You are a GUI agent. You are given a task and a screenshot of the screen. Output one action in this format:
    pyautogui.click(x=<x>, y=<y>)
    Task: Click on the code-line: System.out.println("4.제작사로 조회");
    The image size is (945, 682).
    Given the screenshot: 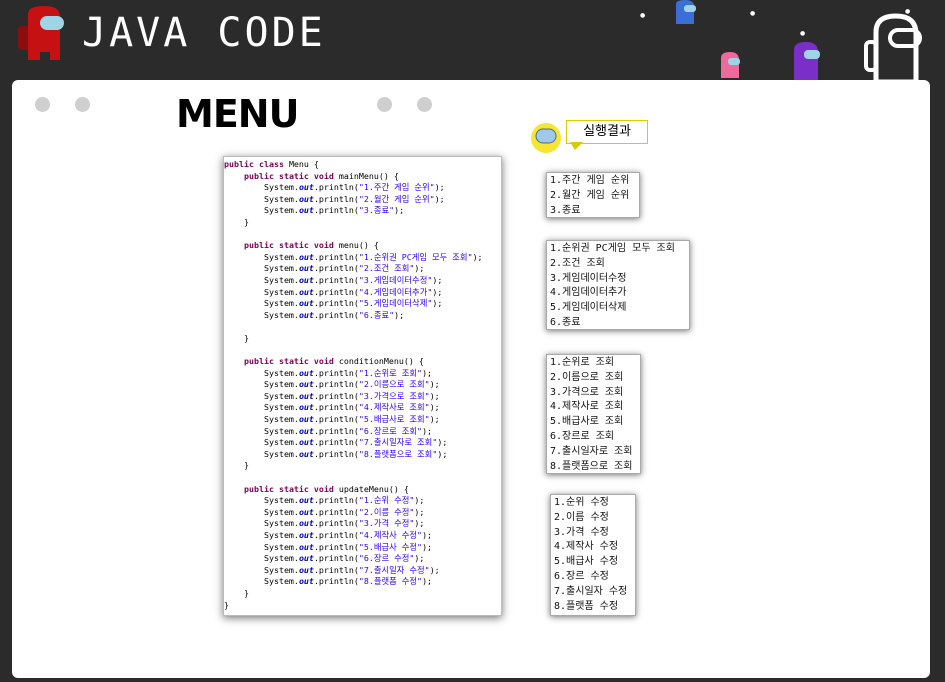 What is the action you would take?
    pyautogui.click(x=362, y=408)
    